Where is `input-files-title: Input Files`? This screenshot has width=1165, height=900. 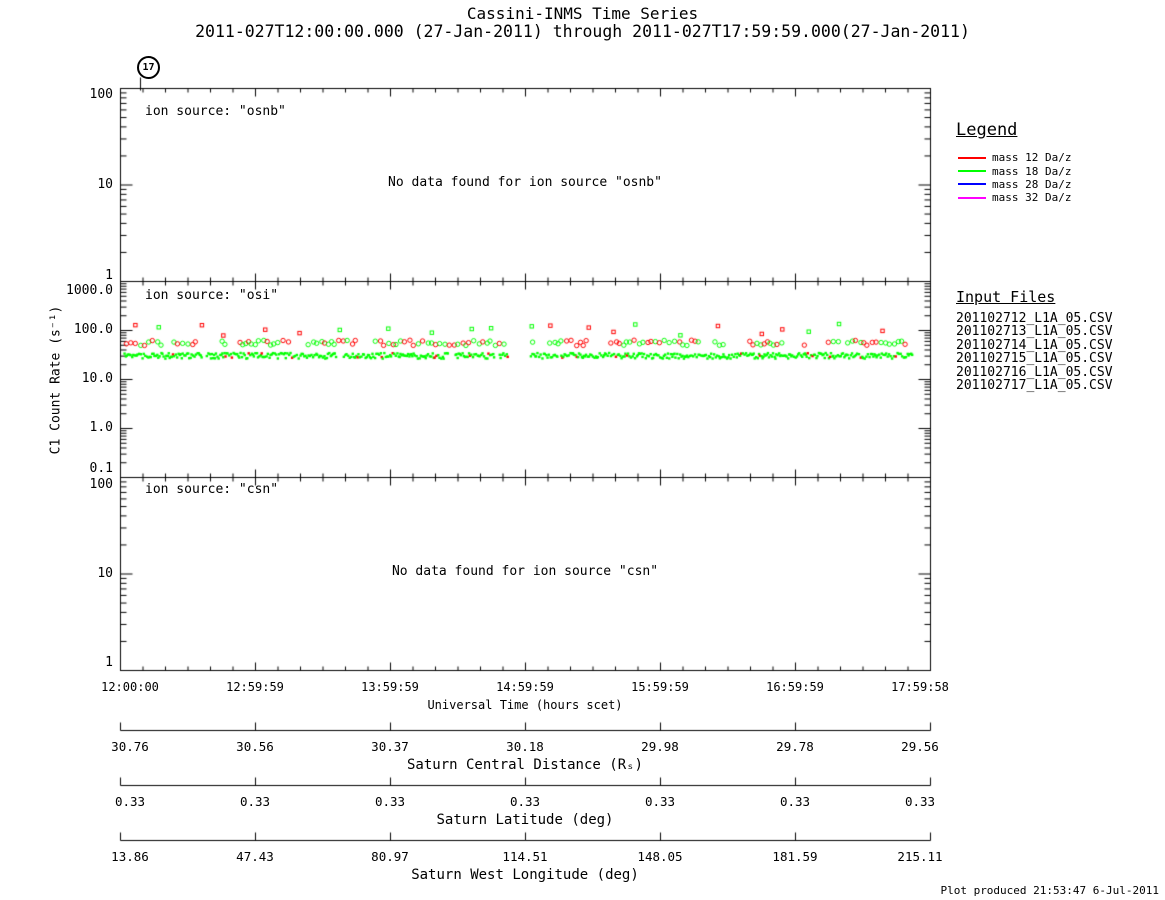 input-files-title: Input Files is located at coordinates (1006, 297).